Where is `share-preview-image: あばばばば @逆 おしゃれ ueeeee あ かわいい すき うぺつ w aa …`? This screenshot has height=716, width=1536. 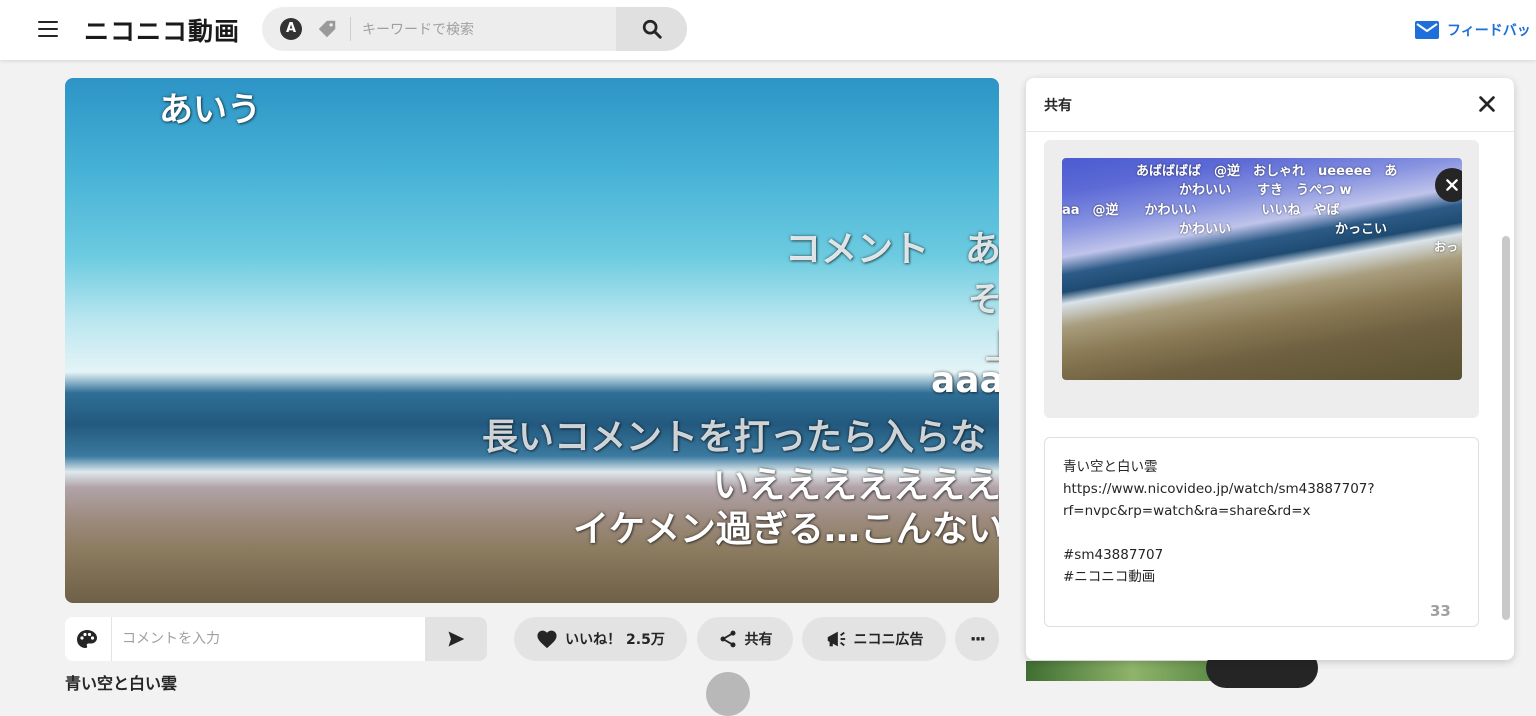
share-preview-image: あばばばば @逆 おしゃれ ueeeee あ かわいい すき うぺつ w aa … is located at coordinates (1262, 269).